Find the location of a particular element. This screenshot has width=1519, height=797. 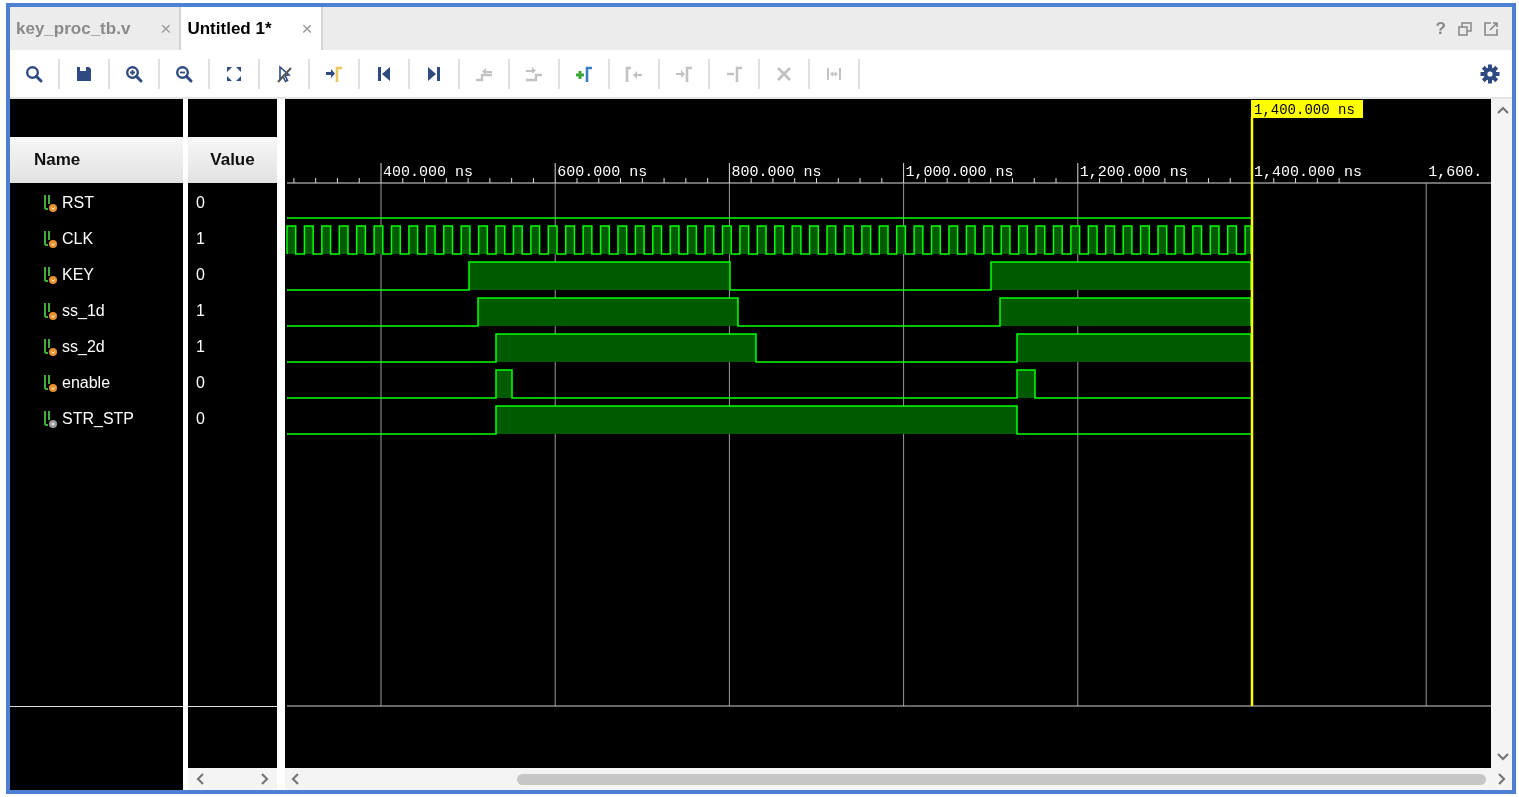

cursor-line is located at coordinates (1252, 411).